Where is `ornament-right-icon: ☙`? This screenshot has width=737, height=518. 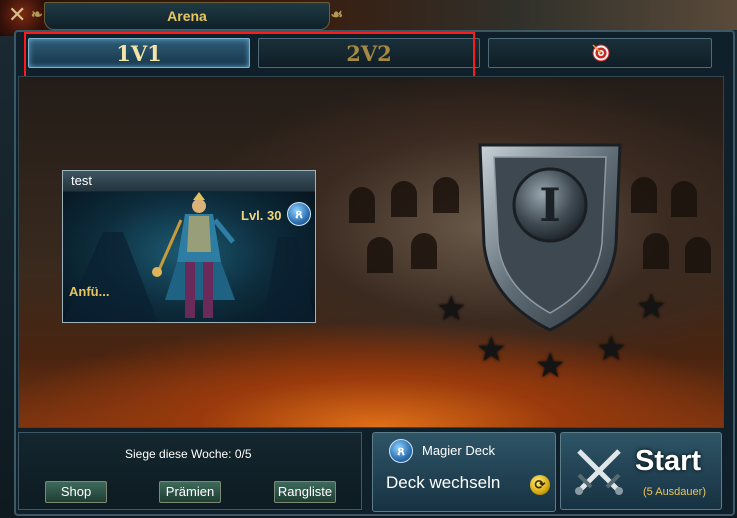
ornament-right-icon: ☙ is located at coordinates (336, 14).